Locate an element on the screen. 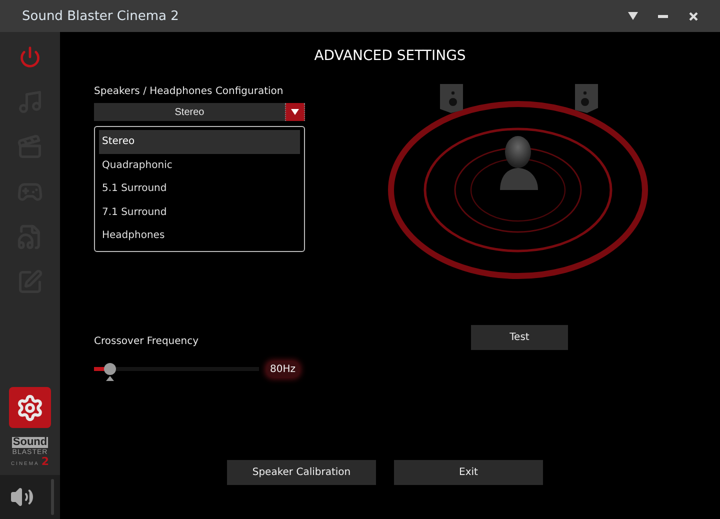 This screenshot has height=519, width=720. close-icon is located at coordinates (693, 16).